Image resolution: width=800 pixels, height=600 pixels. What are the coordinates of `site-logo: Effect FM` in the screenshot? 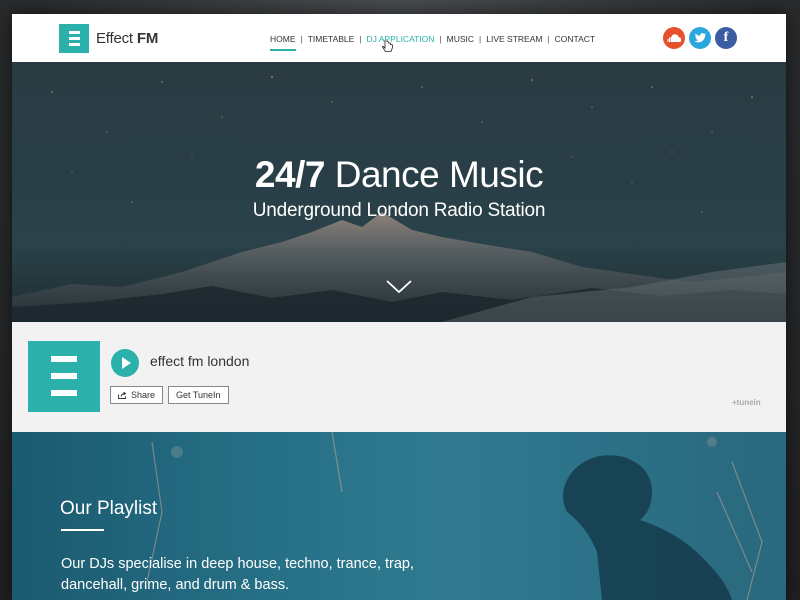 It's located at (108, 38).